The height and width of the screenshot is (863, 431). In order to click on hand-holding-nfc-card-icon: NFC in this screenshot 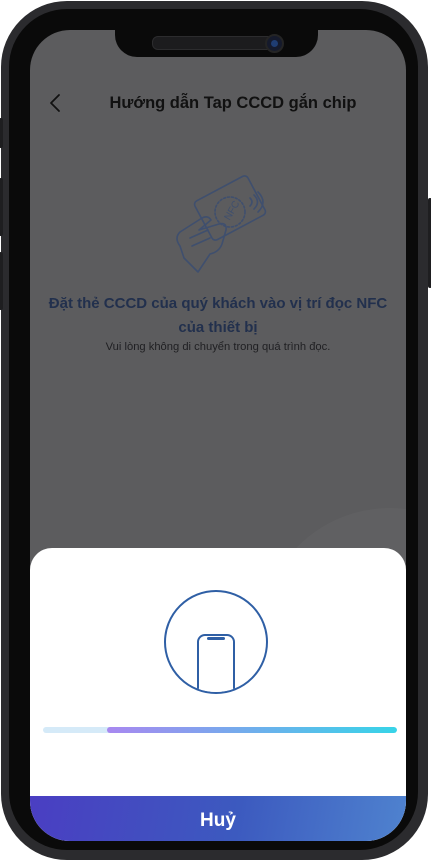, I will do `click(222, 233)`.